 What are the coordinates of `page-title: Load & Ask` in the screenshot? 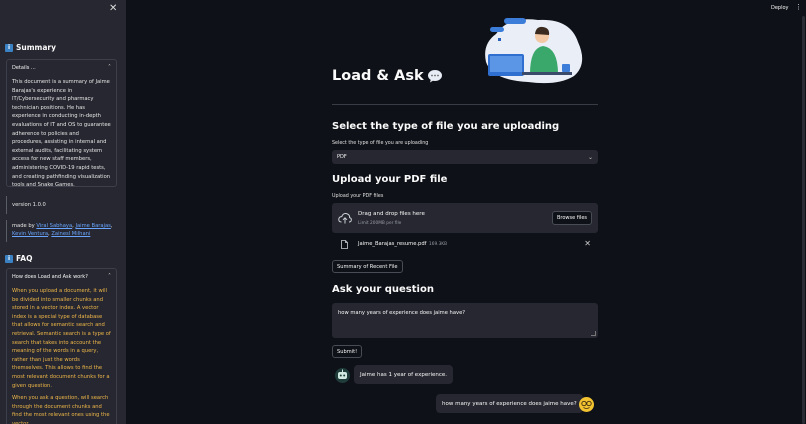 It's located at (387, 76).